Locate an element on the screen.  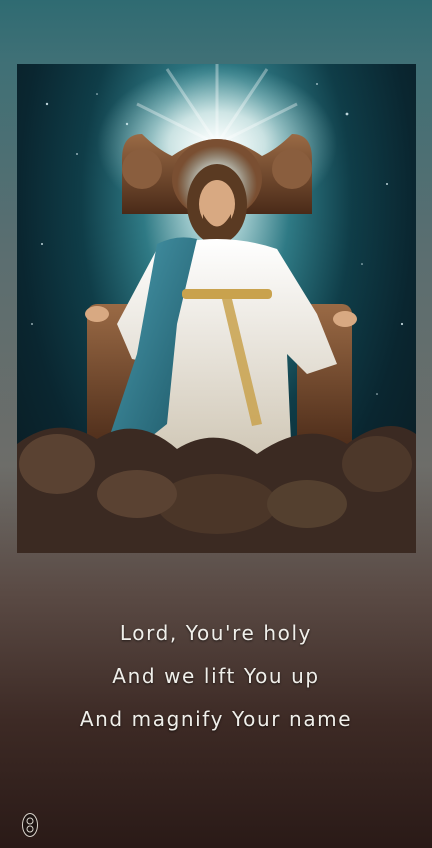
lyric-line-2: And we lift You up is located at coordinates (216, 676).